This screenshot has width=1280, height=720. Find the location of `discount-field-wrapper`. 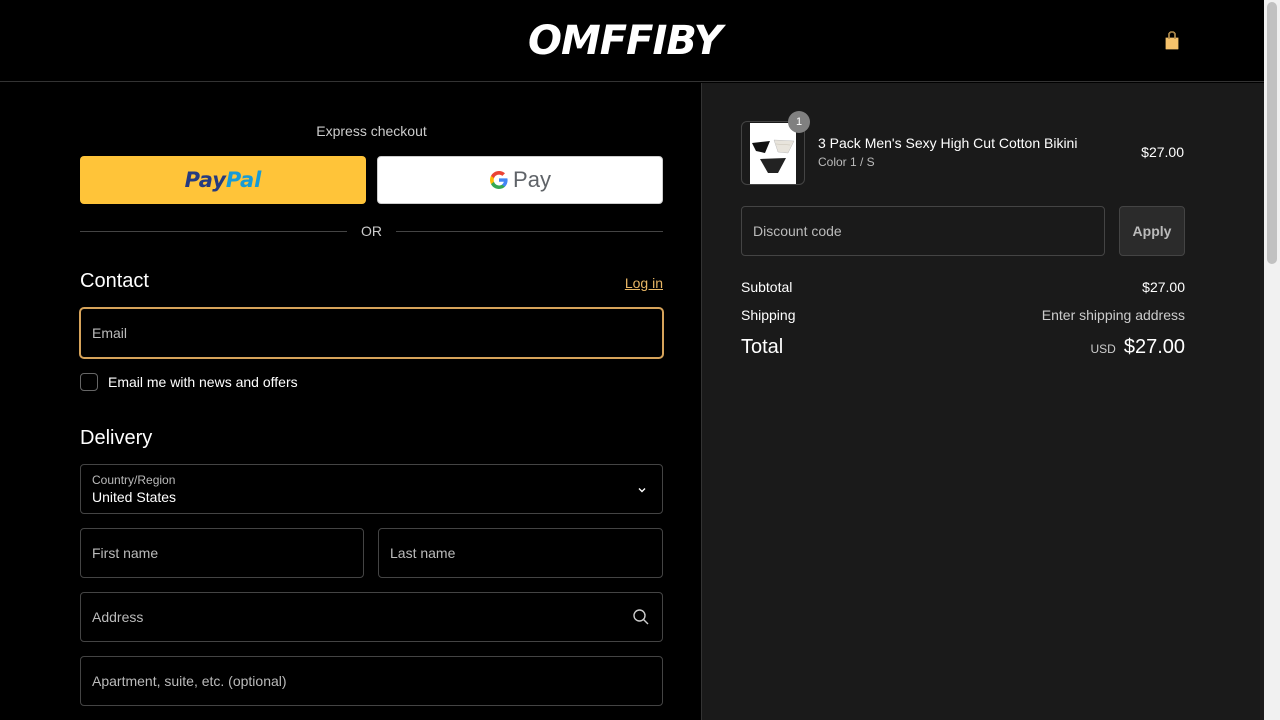

discount-field-wrapper is located at coordinates (923, 231).